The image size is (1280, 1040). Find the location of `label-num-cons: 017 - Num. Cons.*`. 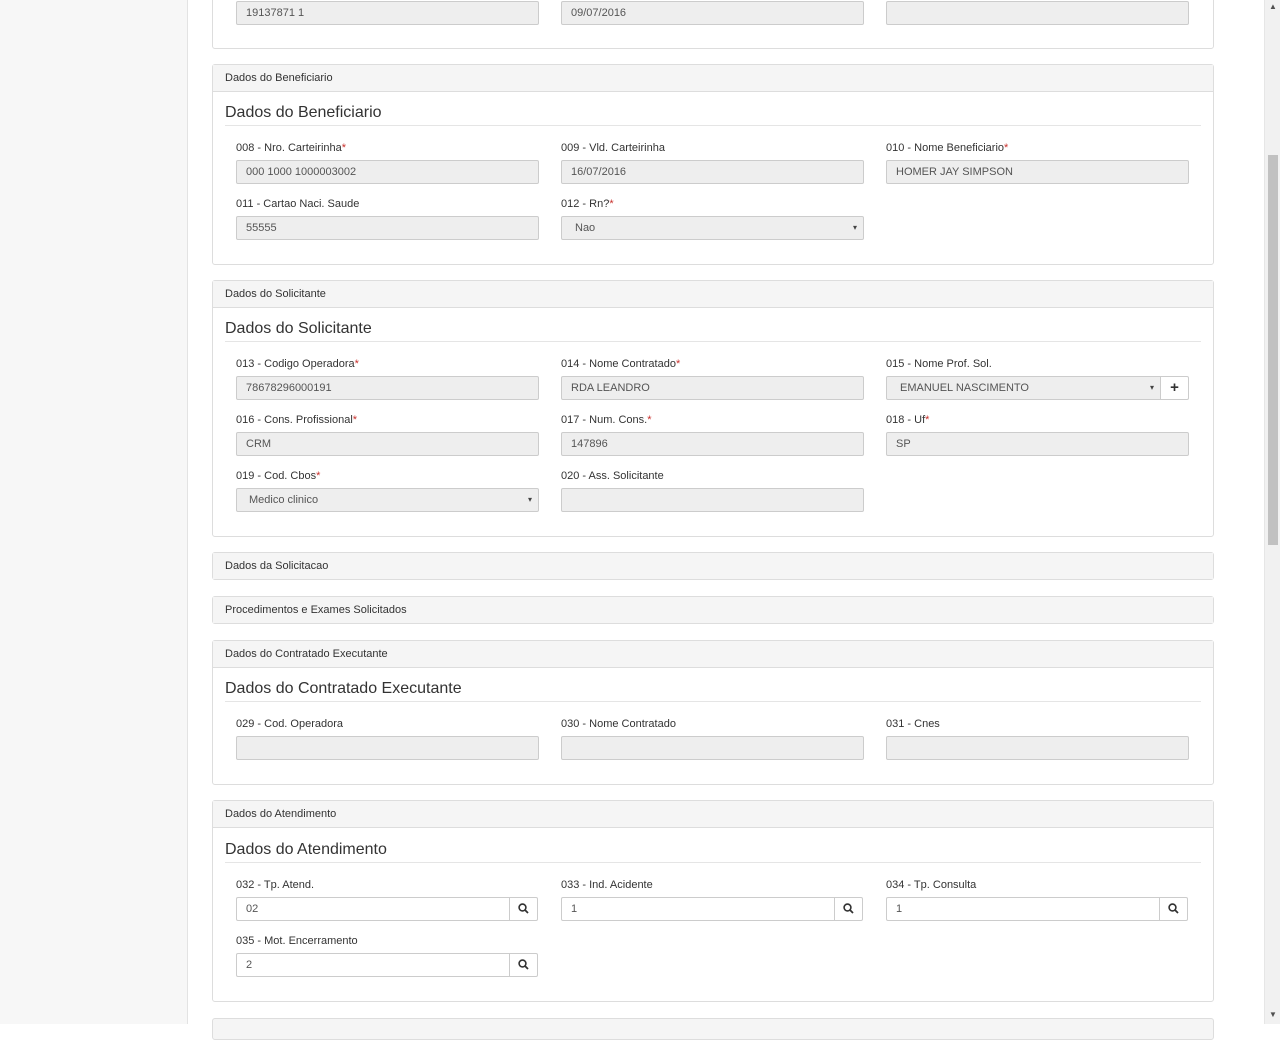

label-num-cons: 017 - Num. Cons.* is located at coordinates (606, 420).